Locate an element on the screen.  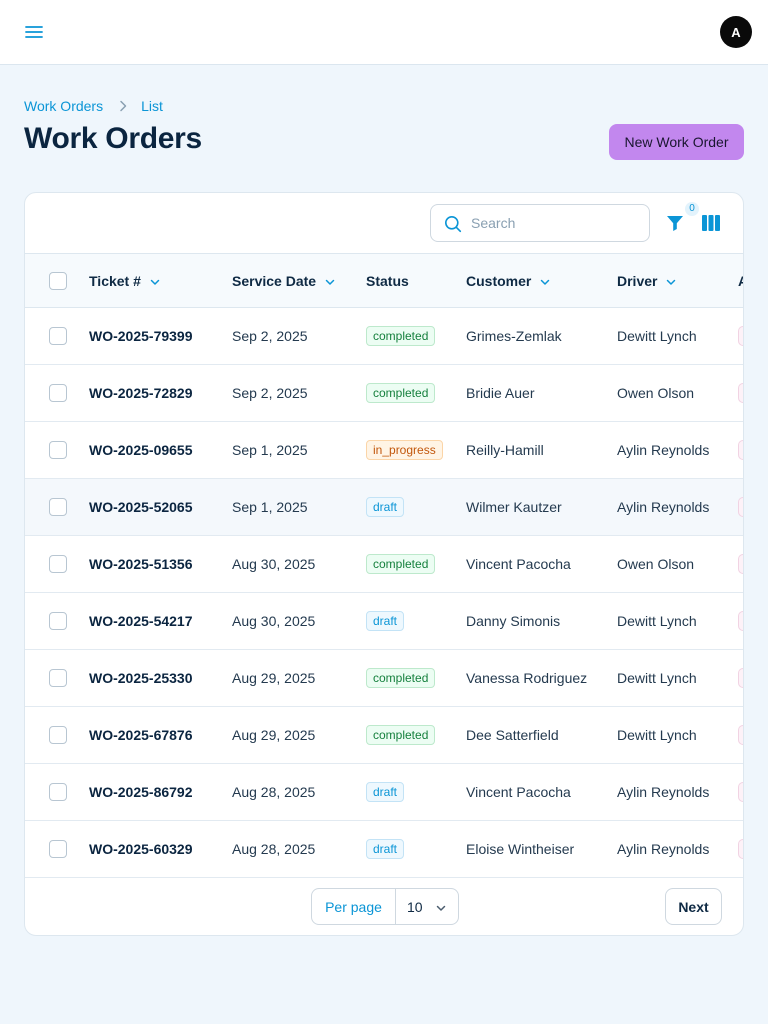
customer-name: Eloise Wintheiser is located at coordinates (520, 849).